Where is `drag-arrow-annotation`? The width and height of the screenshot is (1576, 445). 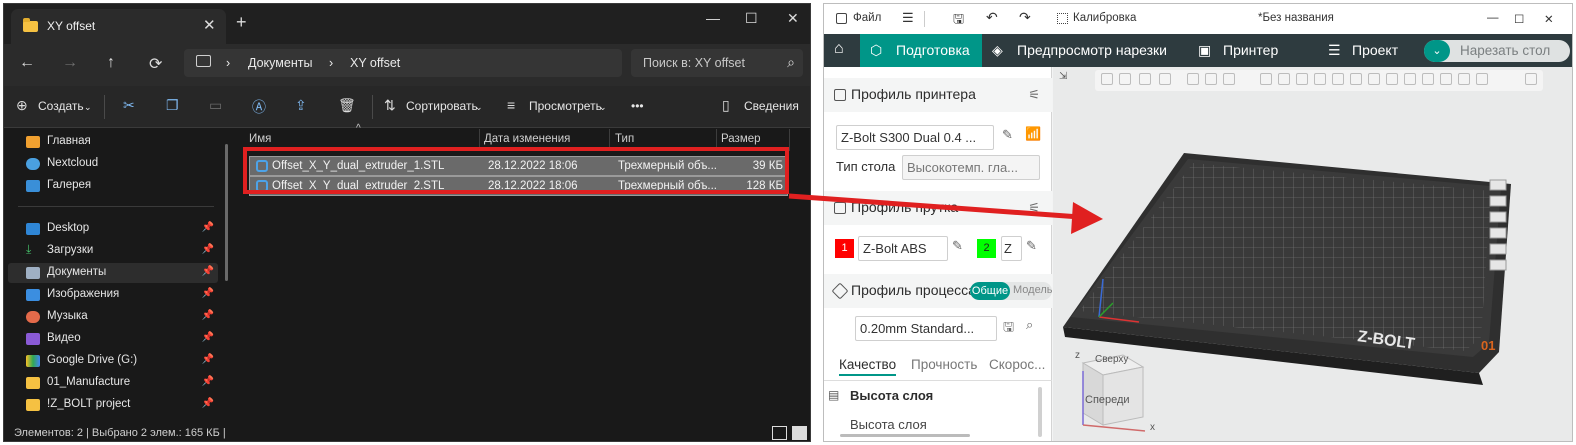 drag-arrow-annotation is located at coordinates (945, 213).